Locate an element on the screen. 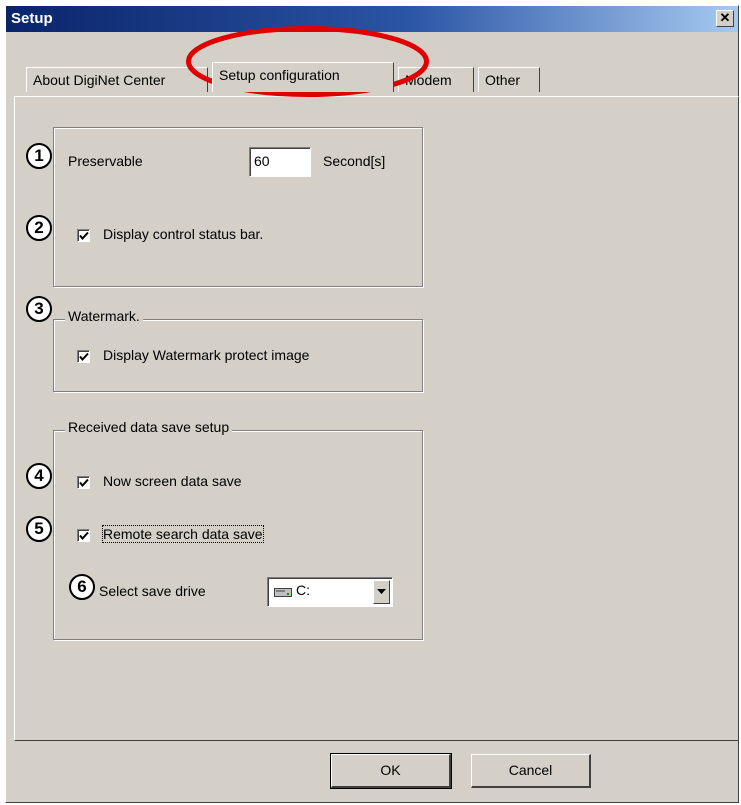  drive-icon is located at coordinates (283, 592).